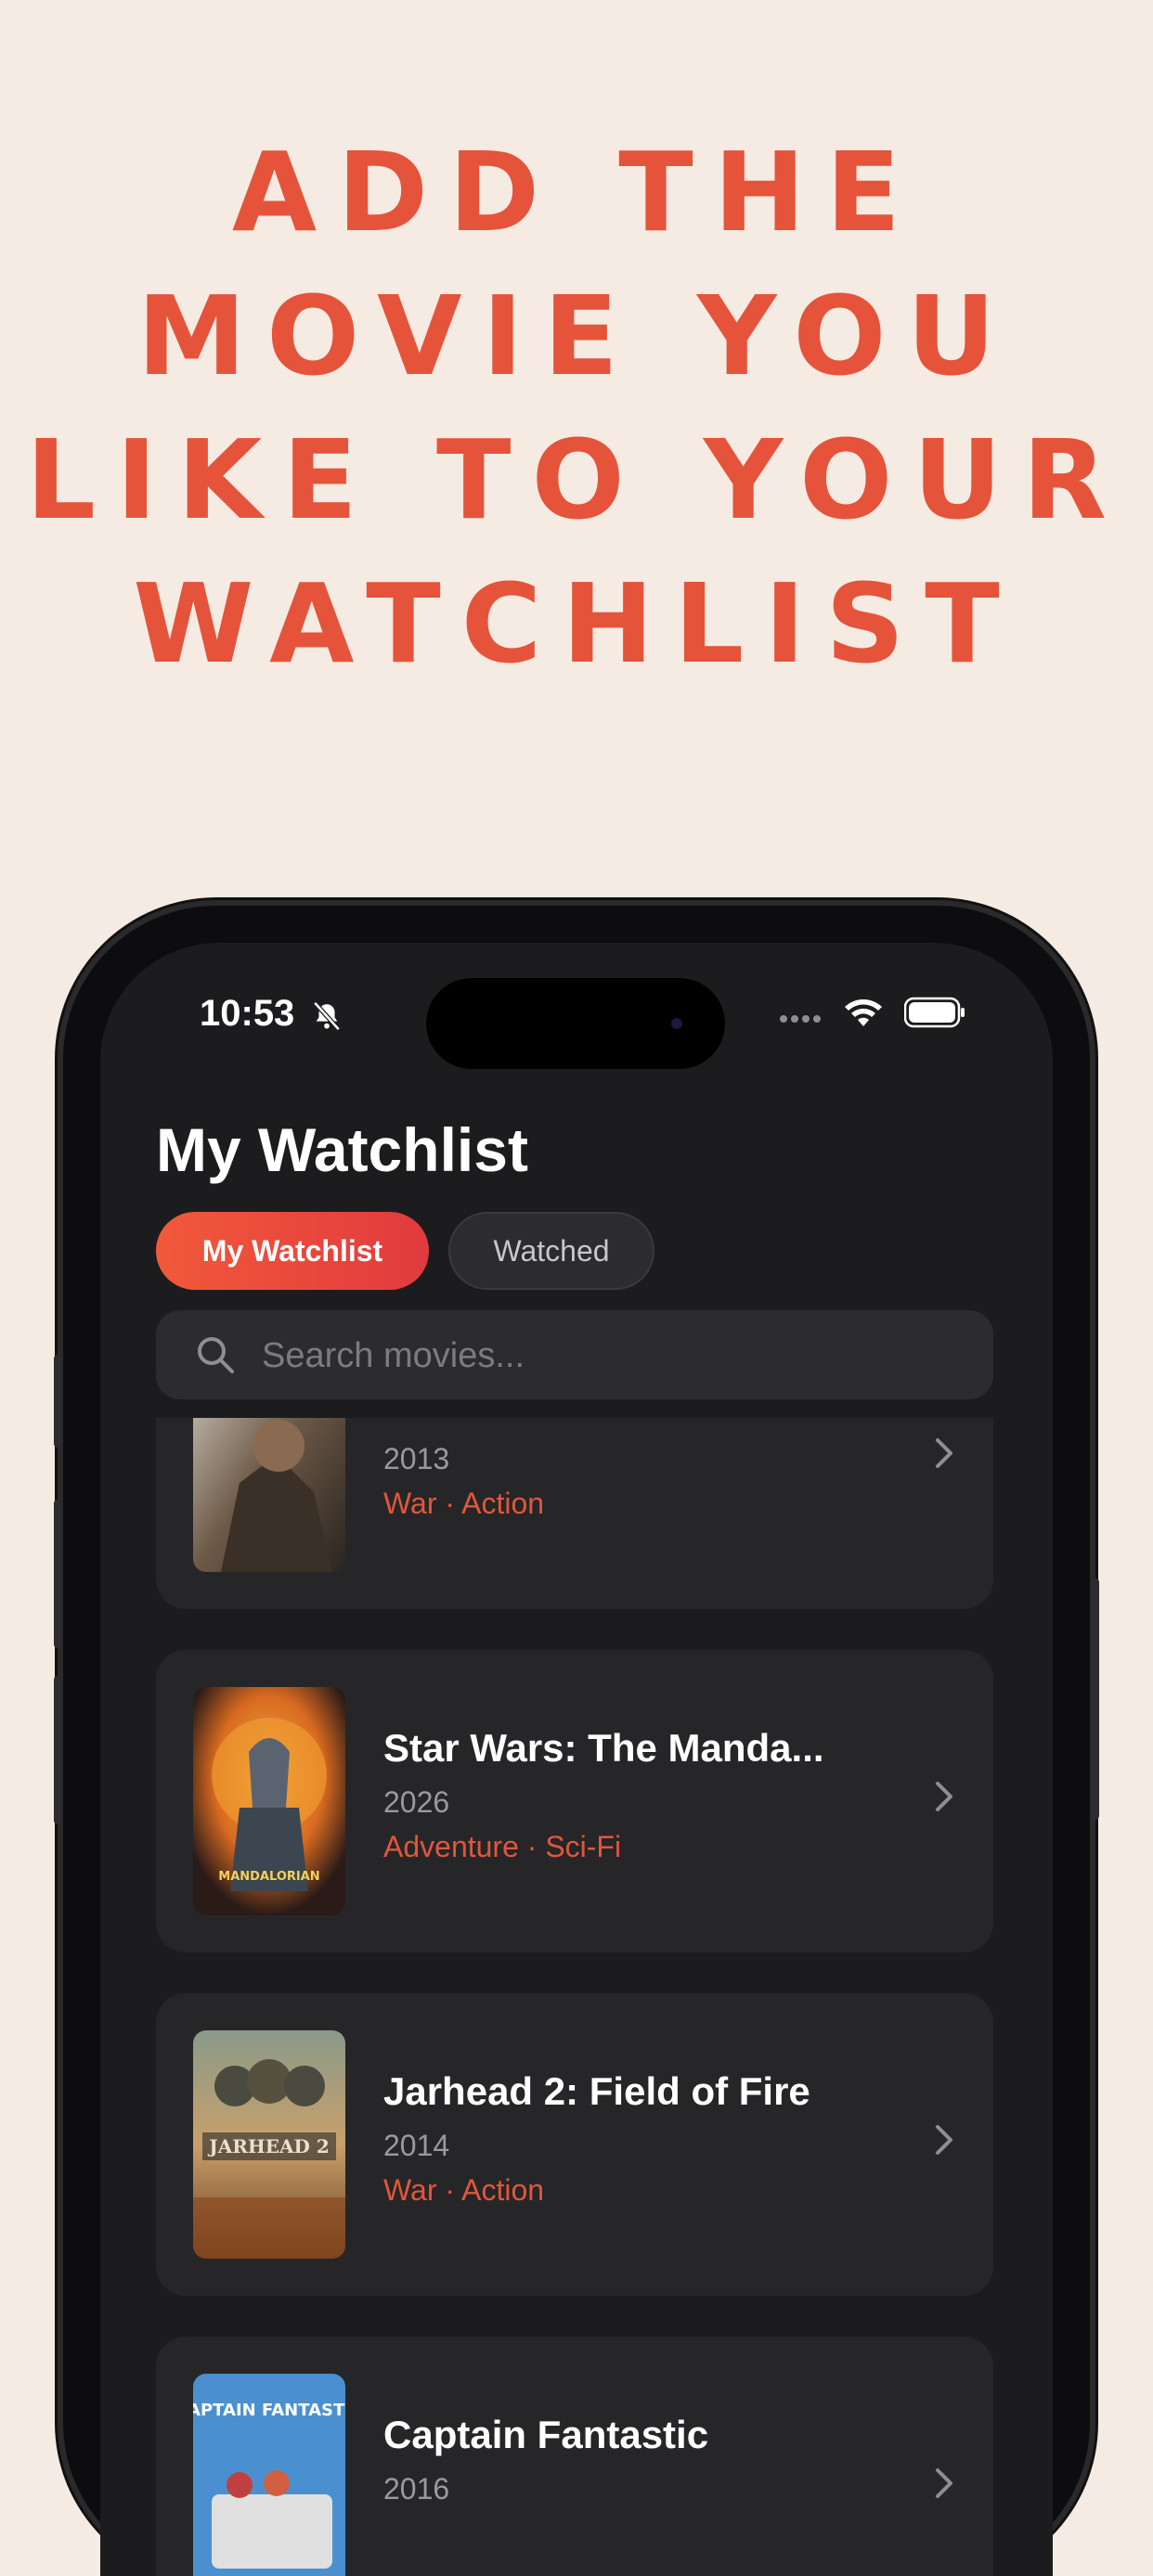 This screenshot has width=1153, height=2576. What do you see at coordinates (269, 1495) in the screenshot?
I see `movie-poster` at bounding box center [269, 1495].